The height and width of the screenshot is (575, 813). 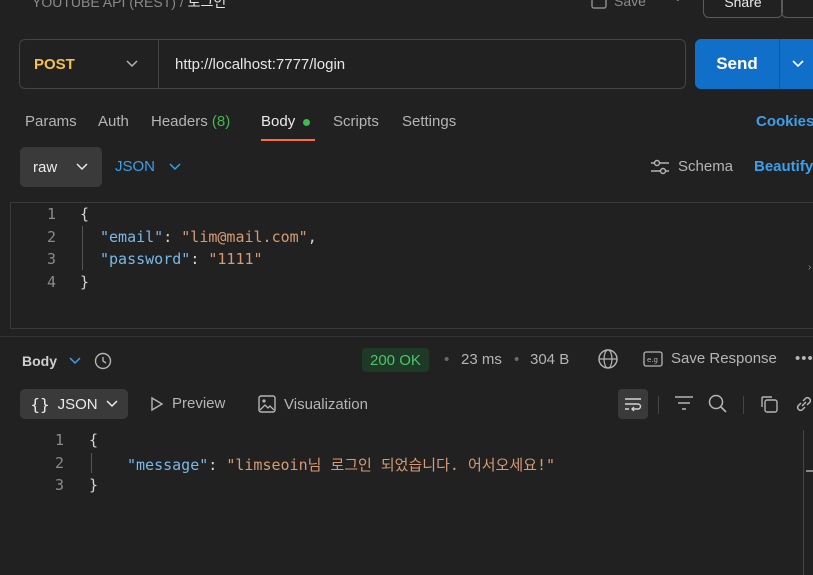 What do you see at coordinates (208, 237) in the screenshot?
I see `code-line: "email": "lim@mail.com",` at bounding box center [208, 237].